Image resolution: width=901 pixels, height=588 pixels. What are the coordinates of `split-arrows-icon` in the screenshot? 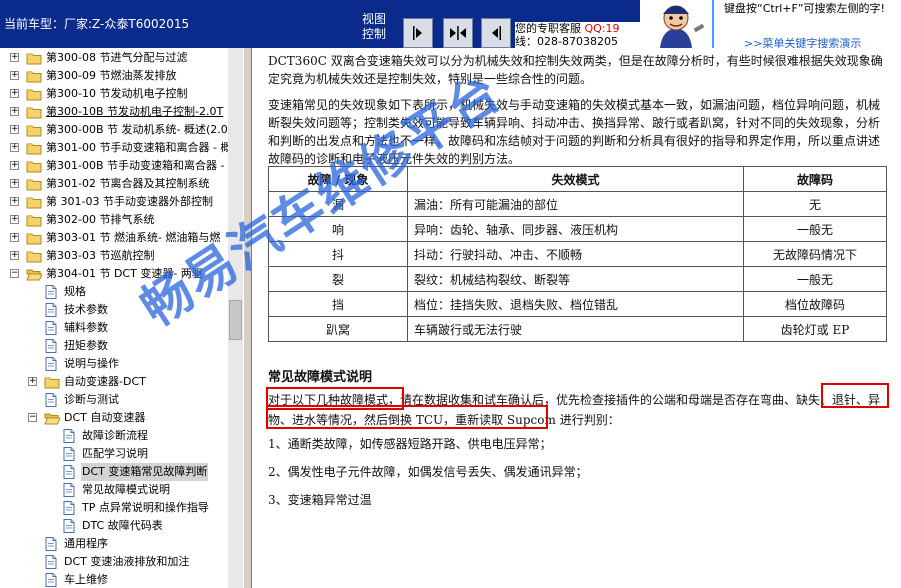 It's located at (458, 33).